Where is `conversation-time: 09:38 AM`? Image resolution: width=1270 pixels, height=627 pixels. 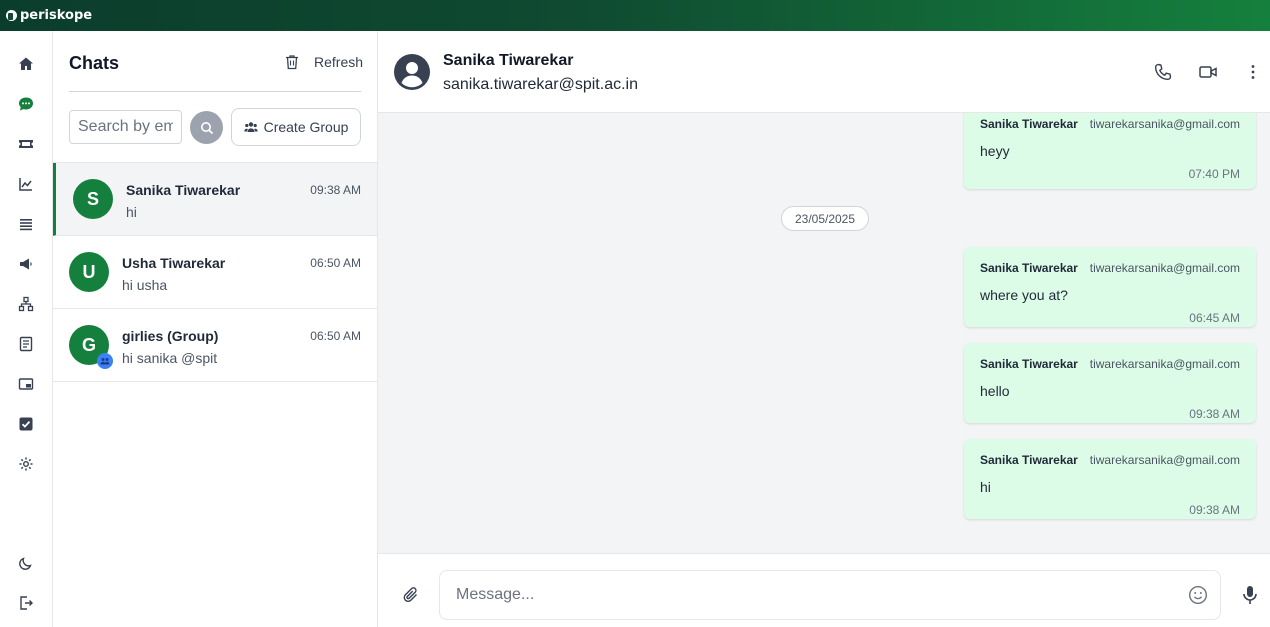
conversation-time: 09:38 AM is located at coordinates (335, 190).